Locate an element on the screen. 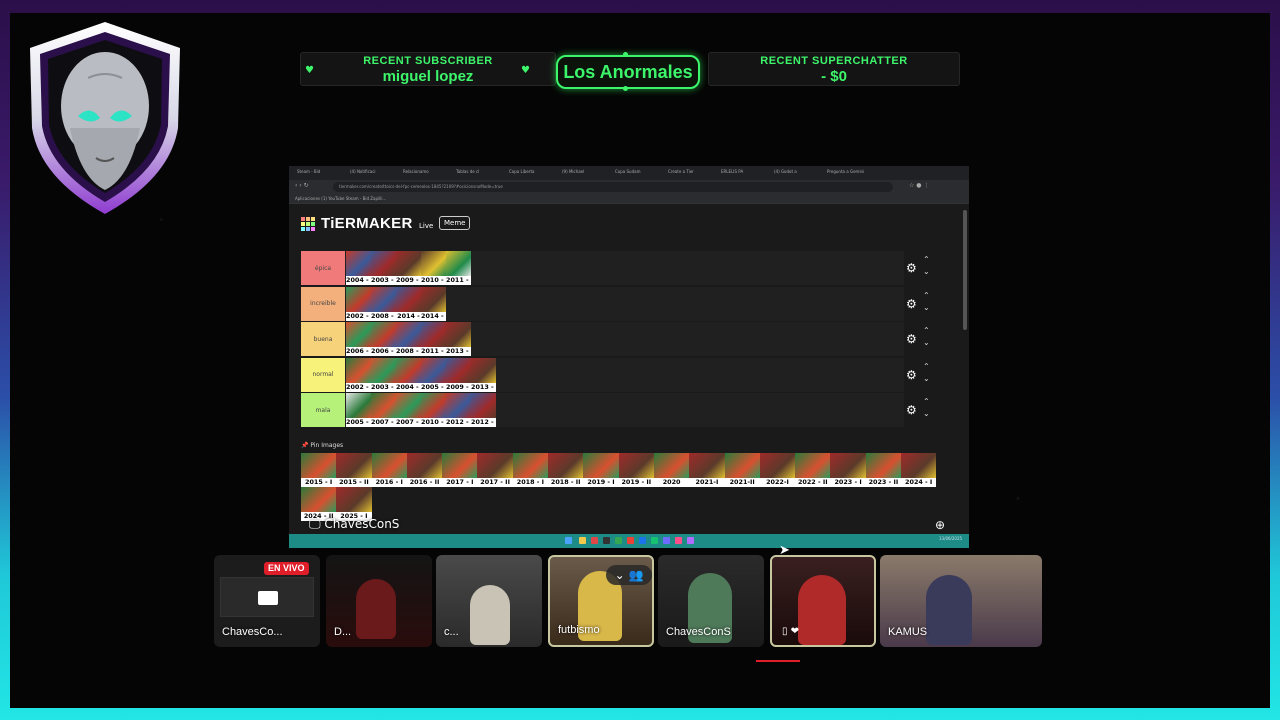  browser-tab: Copa Sudam is located at coordinates (639, 173).